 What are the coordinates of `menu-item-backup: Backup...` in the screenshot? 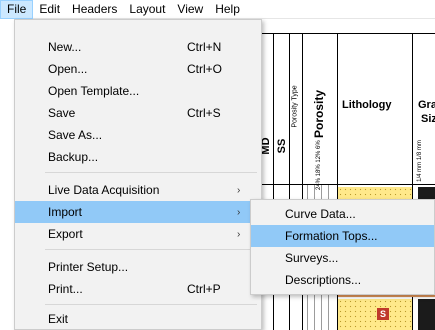 It's located at (138, 157).